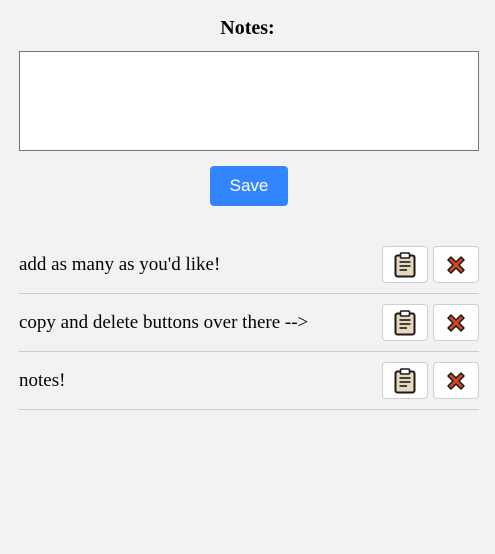  Describe the element at coordinates (164, 322) in the screenshot. I see `note-text: copy and delete buttons over there -->` at that location.